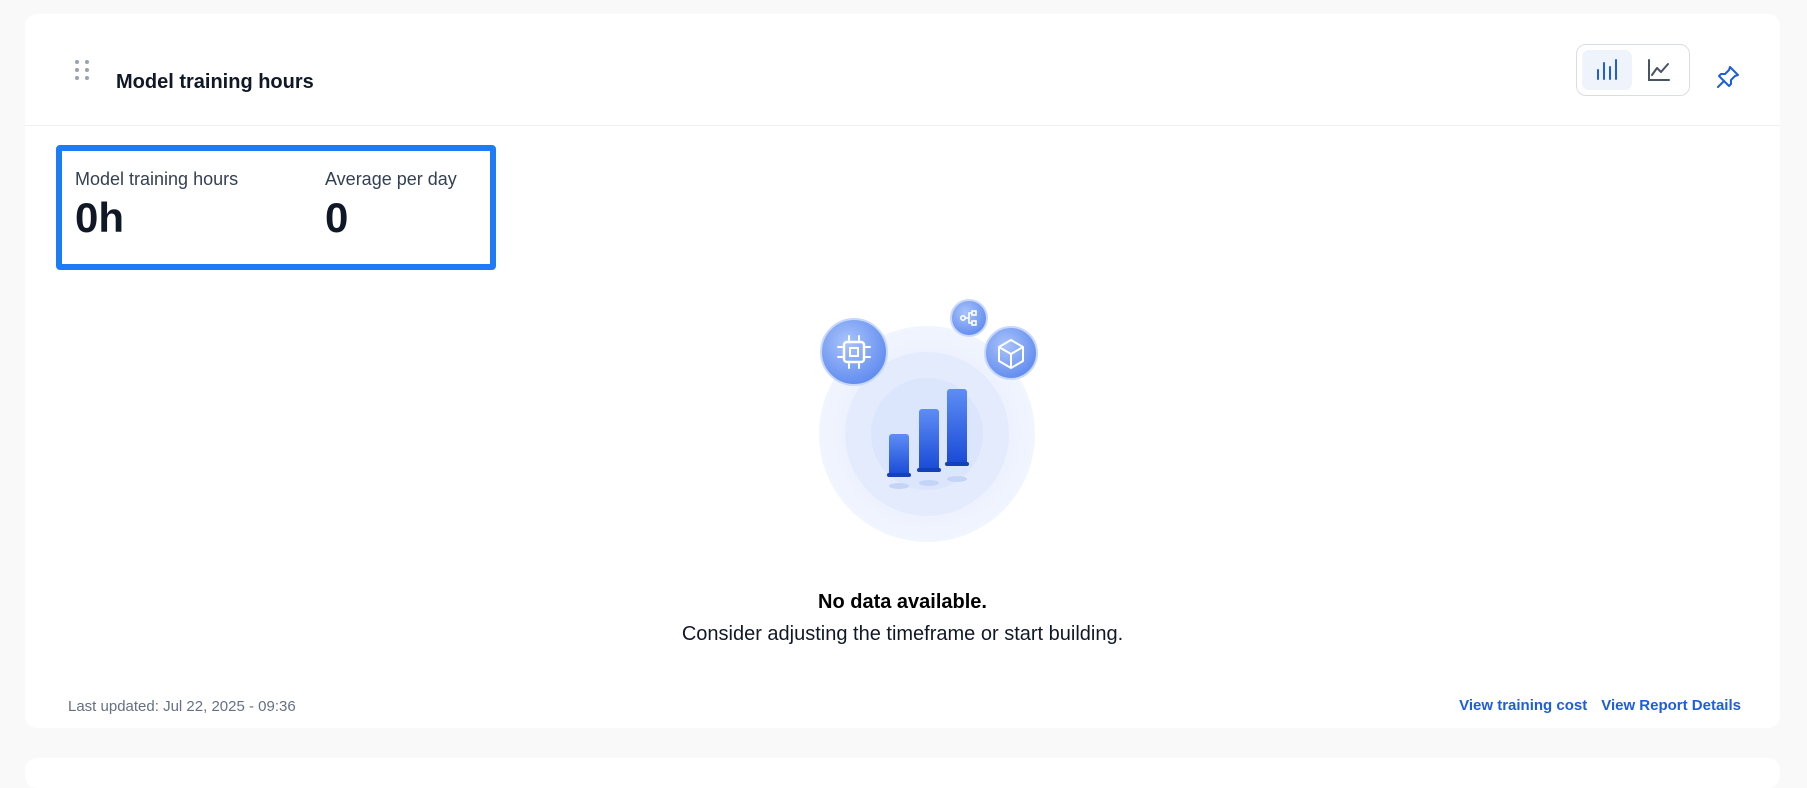  I want to click on pin-icon, so click(1728, 77).